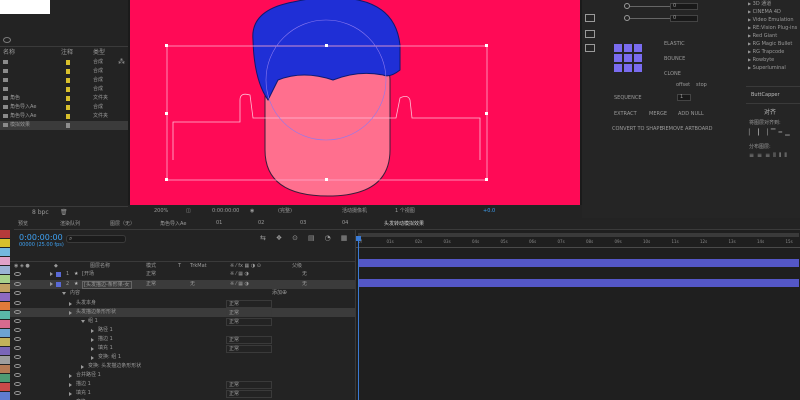  What do you see at coordinates (182, 339) in the screenshot?
I see `content-tree-item: 描边 1 正常` at bounding box center [182, 339].